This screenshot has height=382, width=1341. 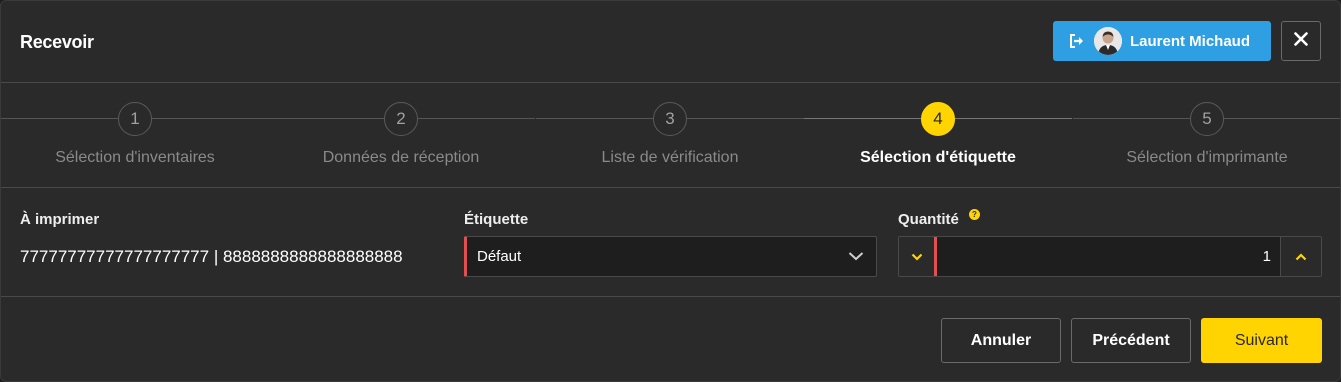 What do you see at coordinates (60, 219) in the screenshot?
I see `print-label: À imprimer` at bounding box center [60, 219].